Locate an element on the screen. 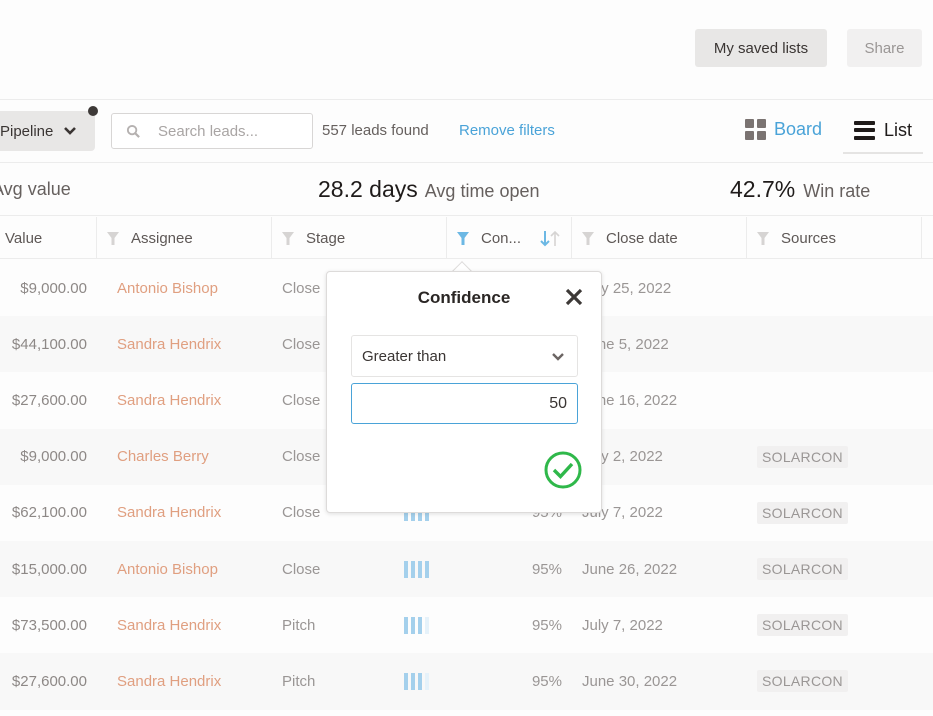  operator-select: Greater than is located at coordinates (464, 356).